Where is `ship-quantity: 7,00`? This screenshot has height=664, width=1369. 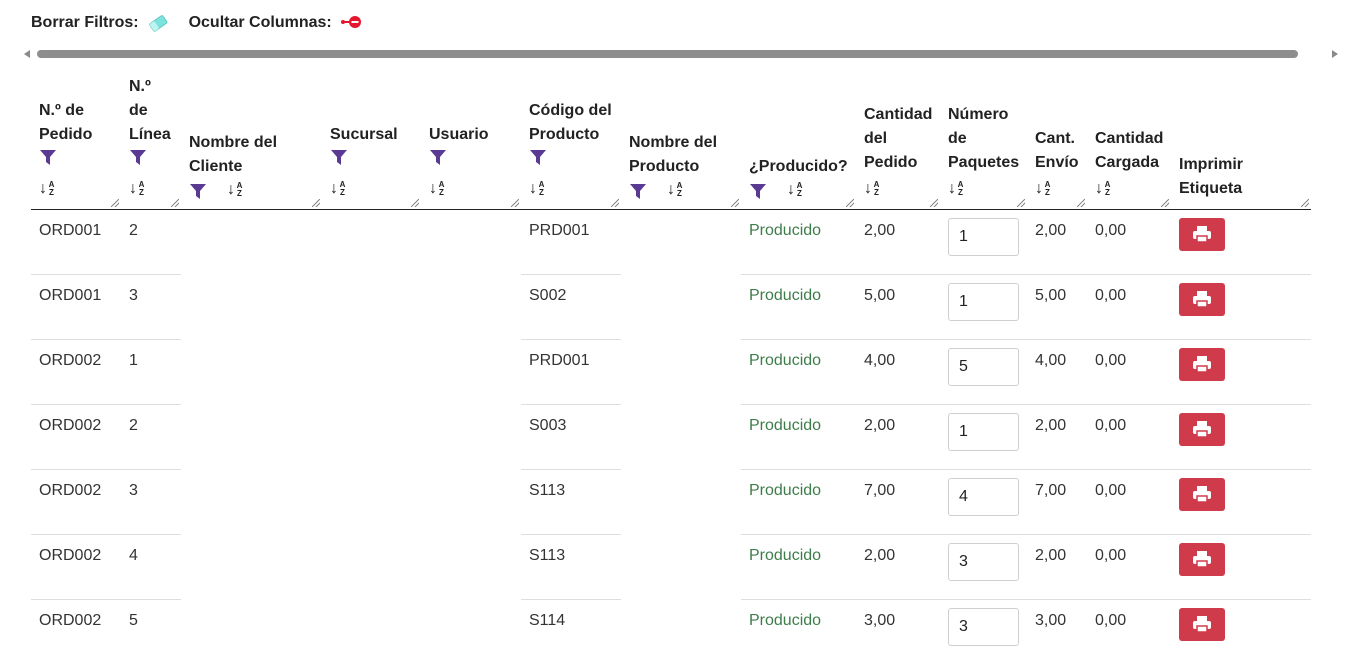 ship-quantity: 7,00 is located at coordinates (1051, 490).